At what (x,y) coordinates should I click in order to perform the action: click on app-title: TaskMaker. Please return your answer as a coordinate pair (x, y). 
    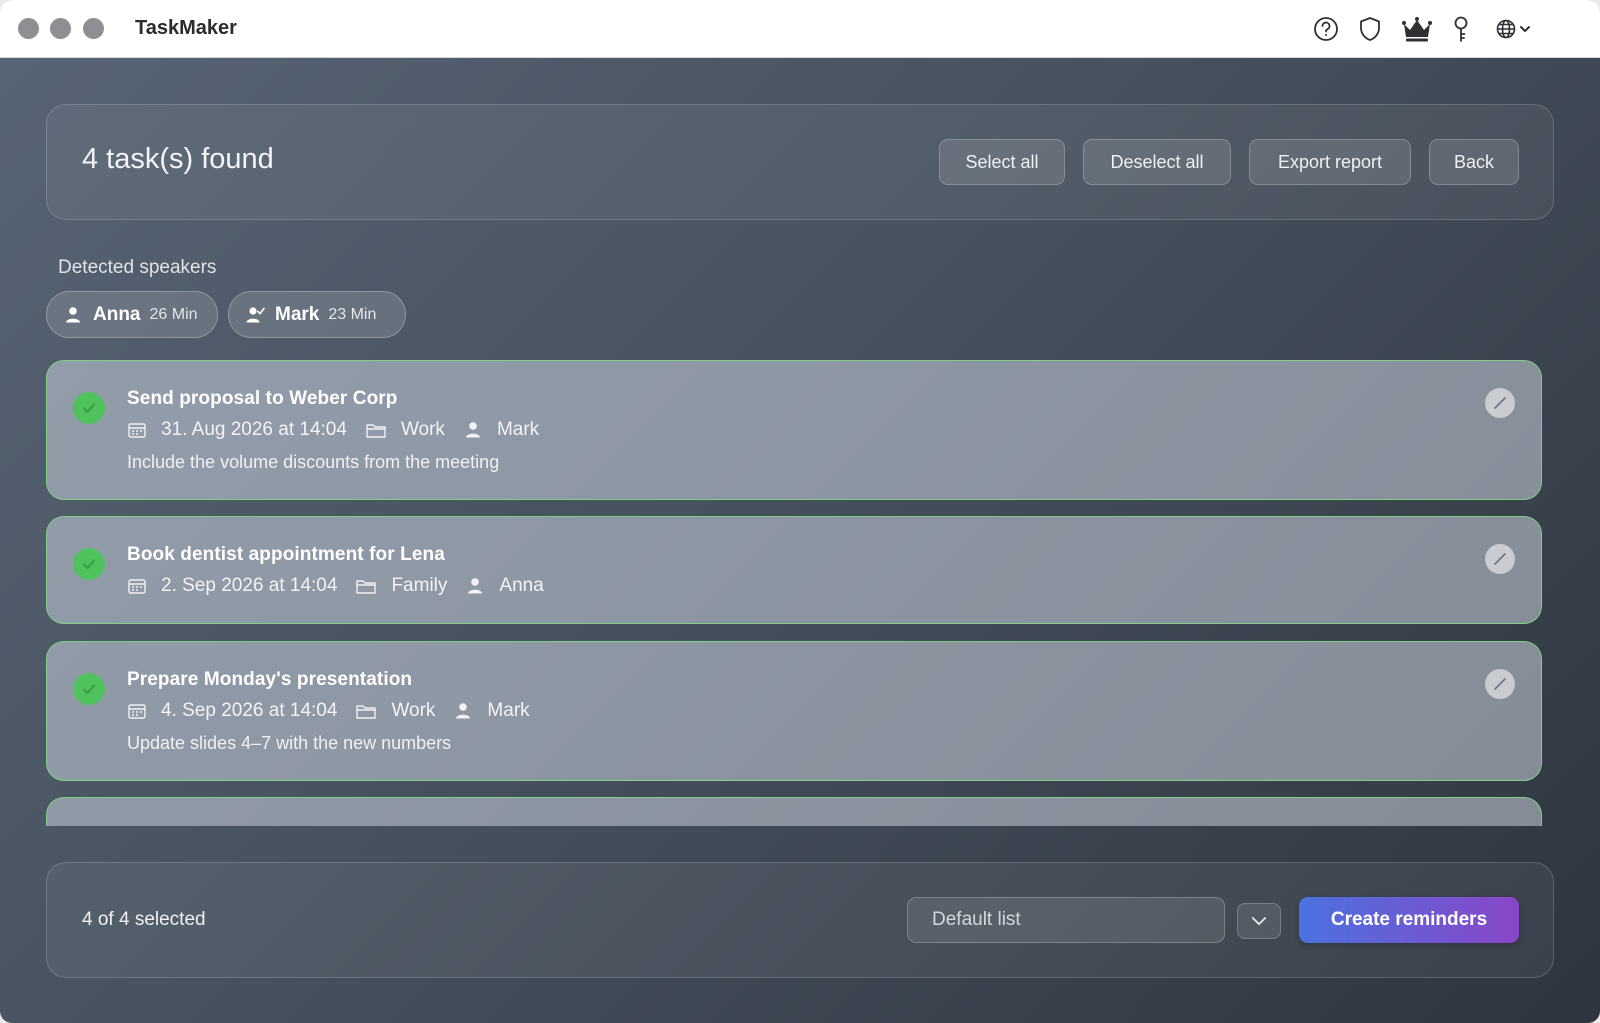
    Looking at the image, I should click on (186, 28).